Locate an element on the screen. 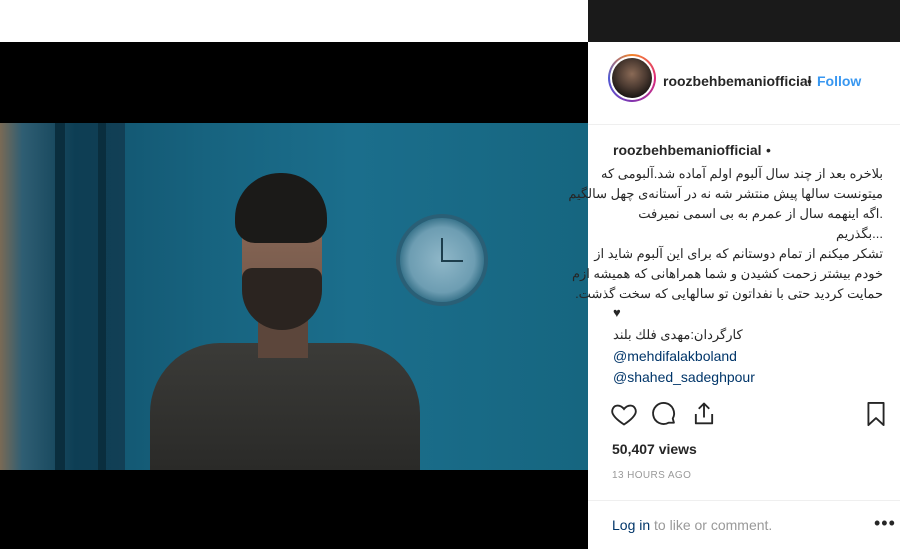 This screenshot has width=900, height=550. post-timestamp: 13 HOURS AGO is located at coordinates (651, 475).